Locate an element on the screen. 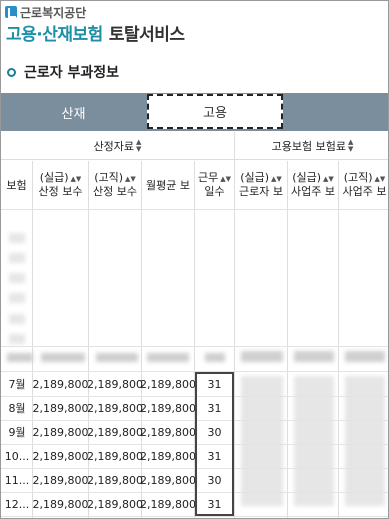  col-header-label: (고직) ▲▼ 사업주 보 is located at coordinates (364, 184).